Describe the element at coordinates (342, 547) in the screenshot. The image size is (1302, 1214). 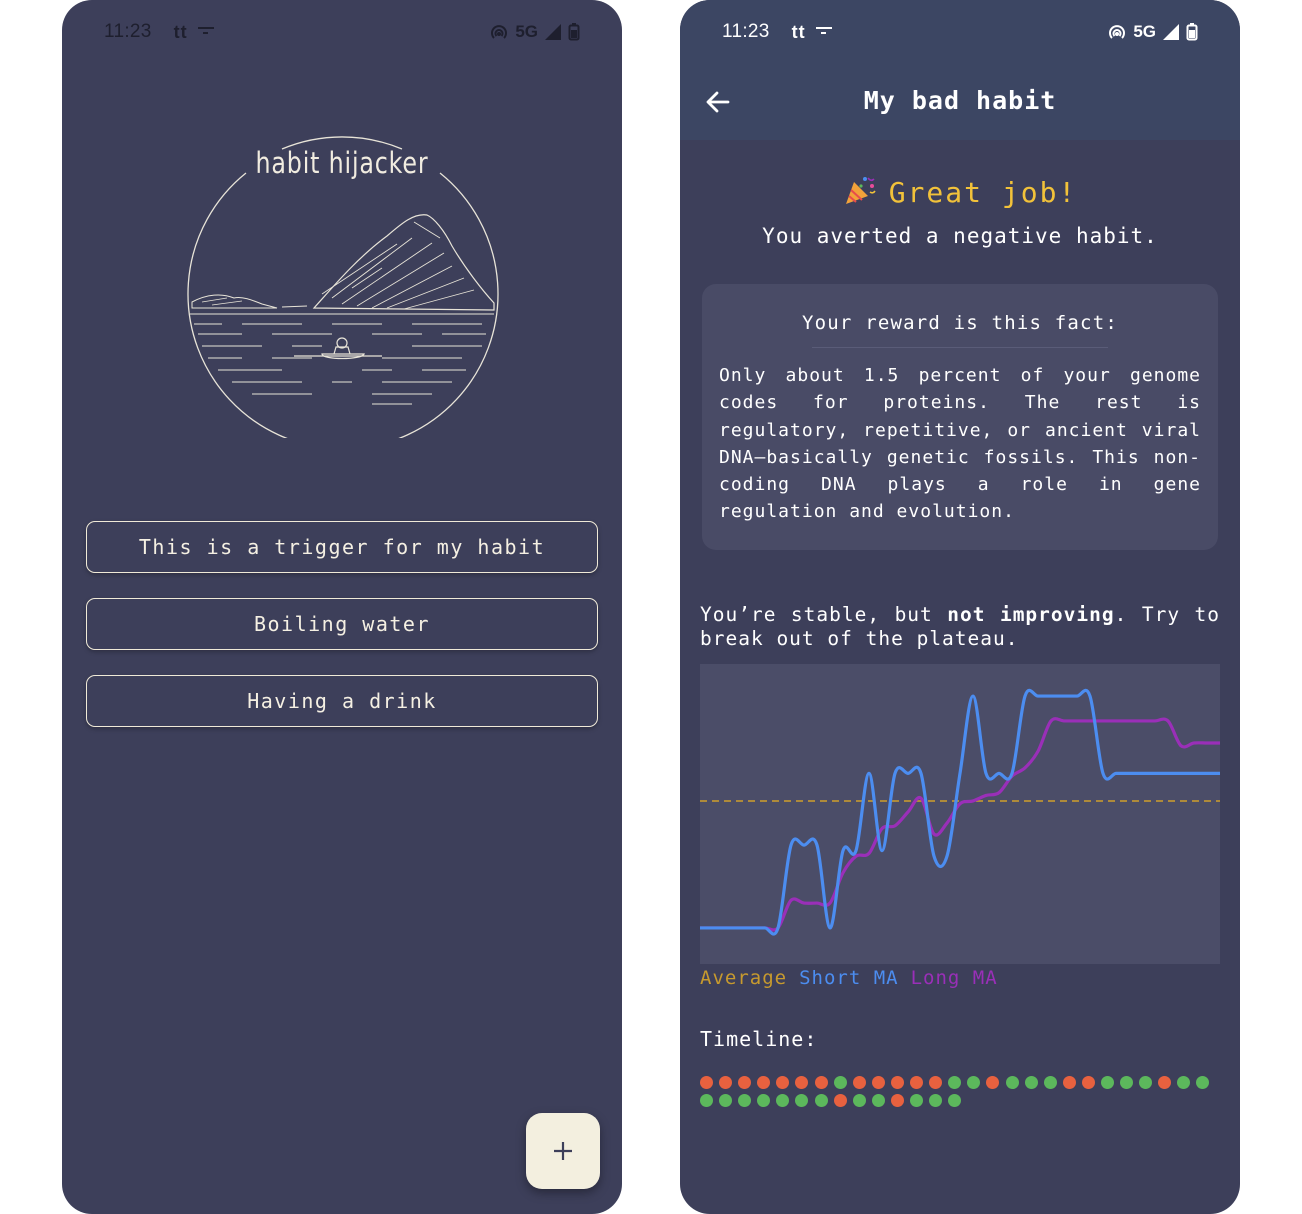
I see `trigger-button: This is a trigger for my habit` at that location.